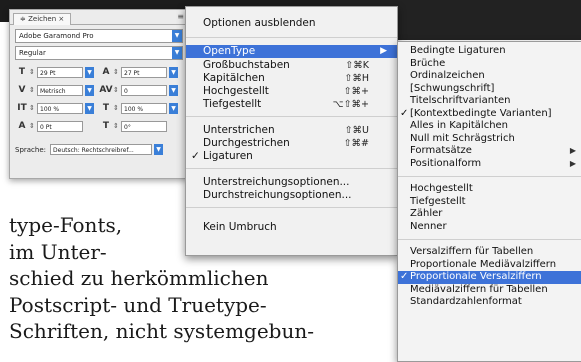  I want to click on menu-shortcut: ⇧⌘#, so click(356, 143).